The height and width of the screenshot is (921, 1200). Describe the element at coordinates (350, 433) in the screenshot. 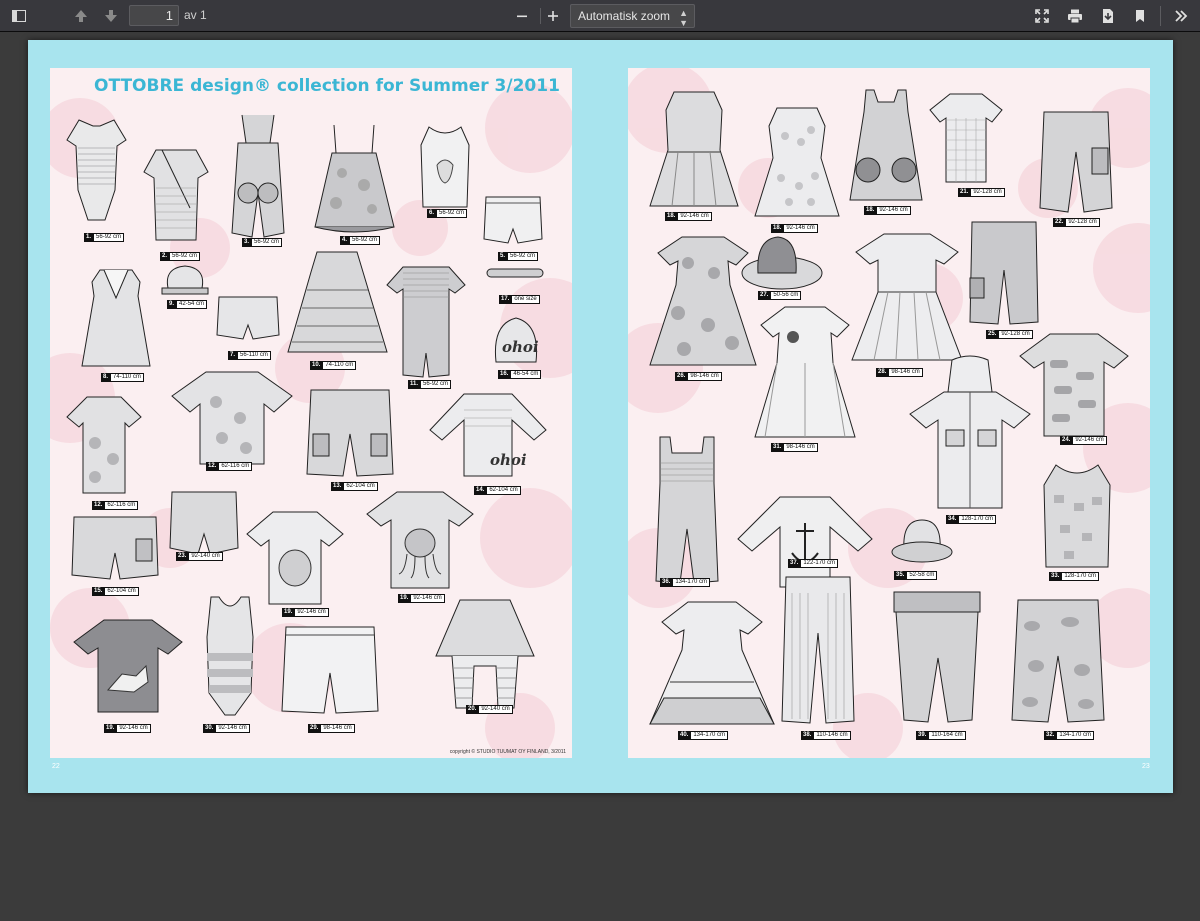

I see `garment-cargo-shorts` at that location.